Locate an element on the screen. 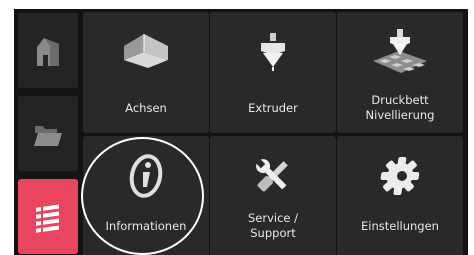 The width and height of the screenshot is (474, 255). menu-list-icon is located at coordinates (47, 218).